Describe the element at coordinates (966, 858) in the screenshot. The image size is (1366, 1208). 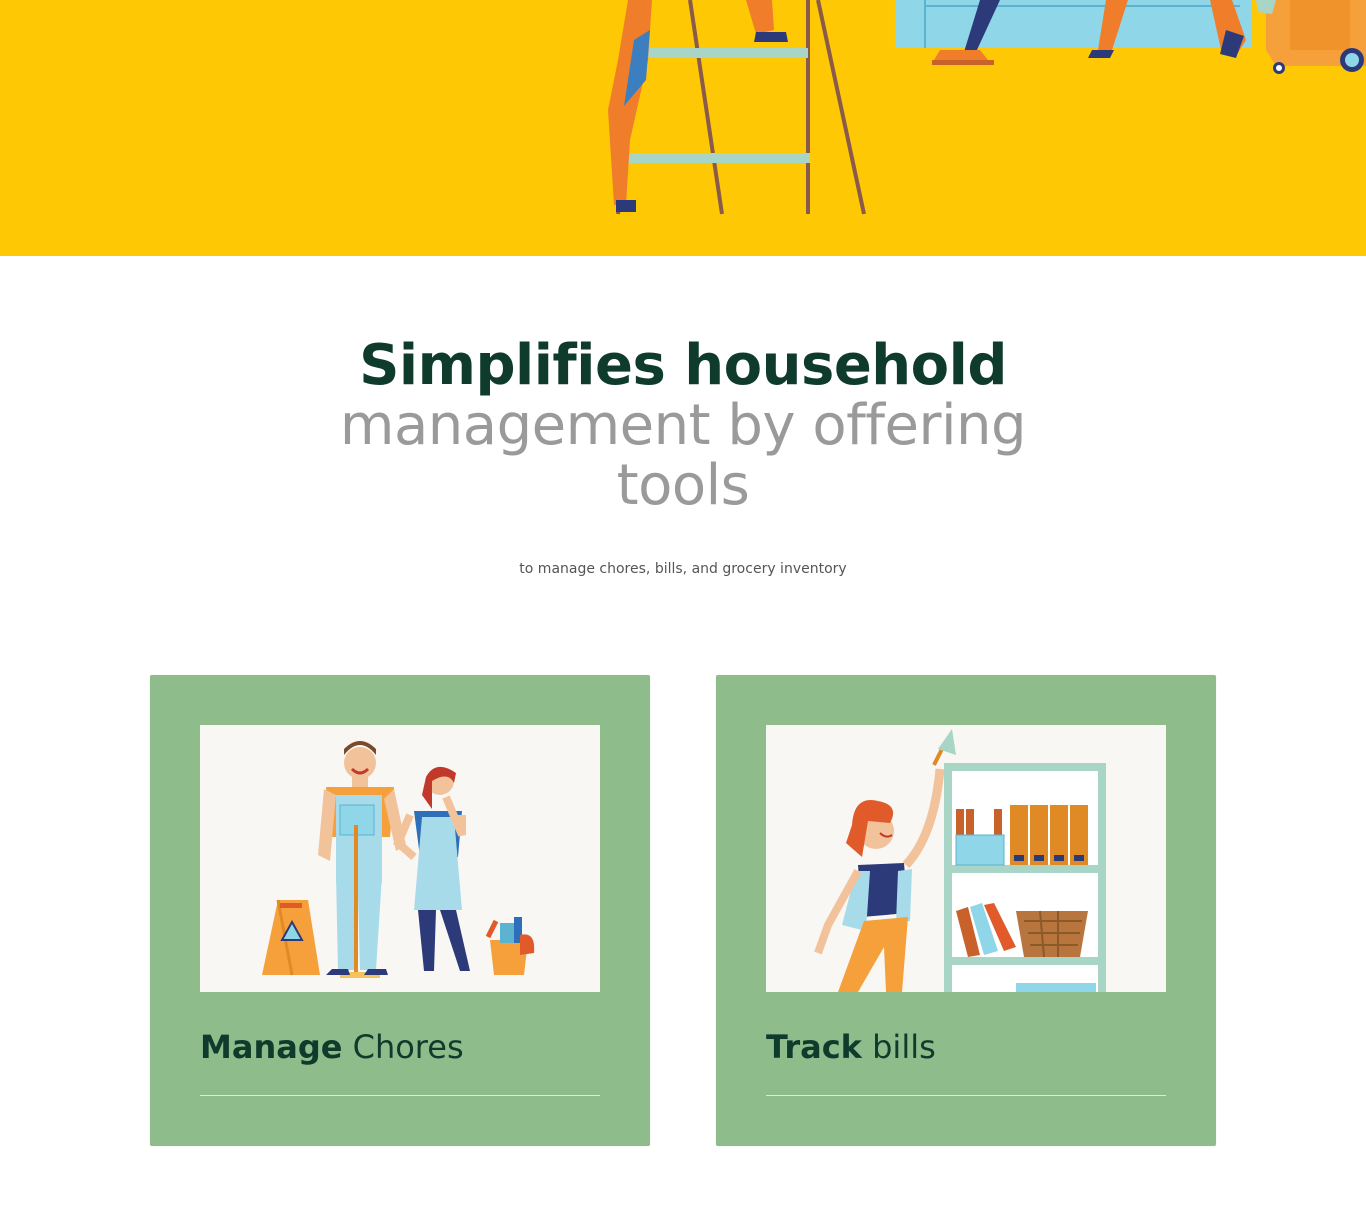
I see `bills-illustration` at that location.